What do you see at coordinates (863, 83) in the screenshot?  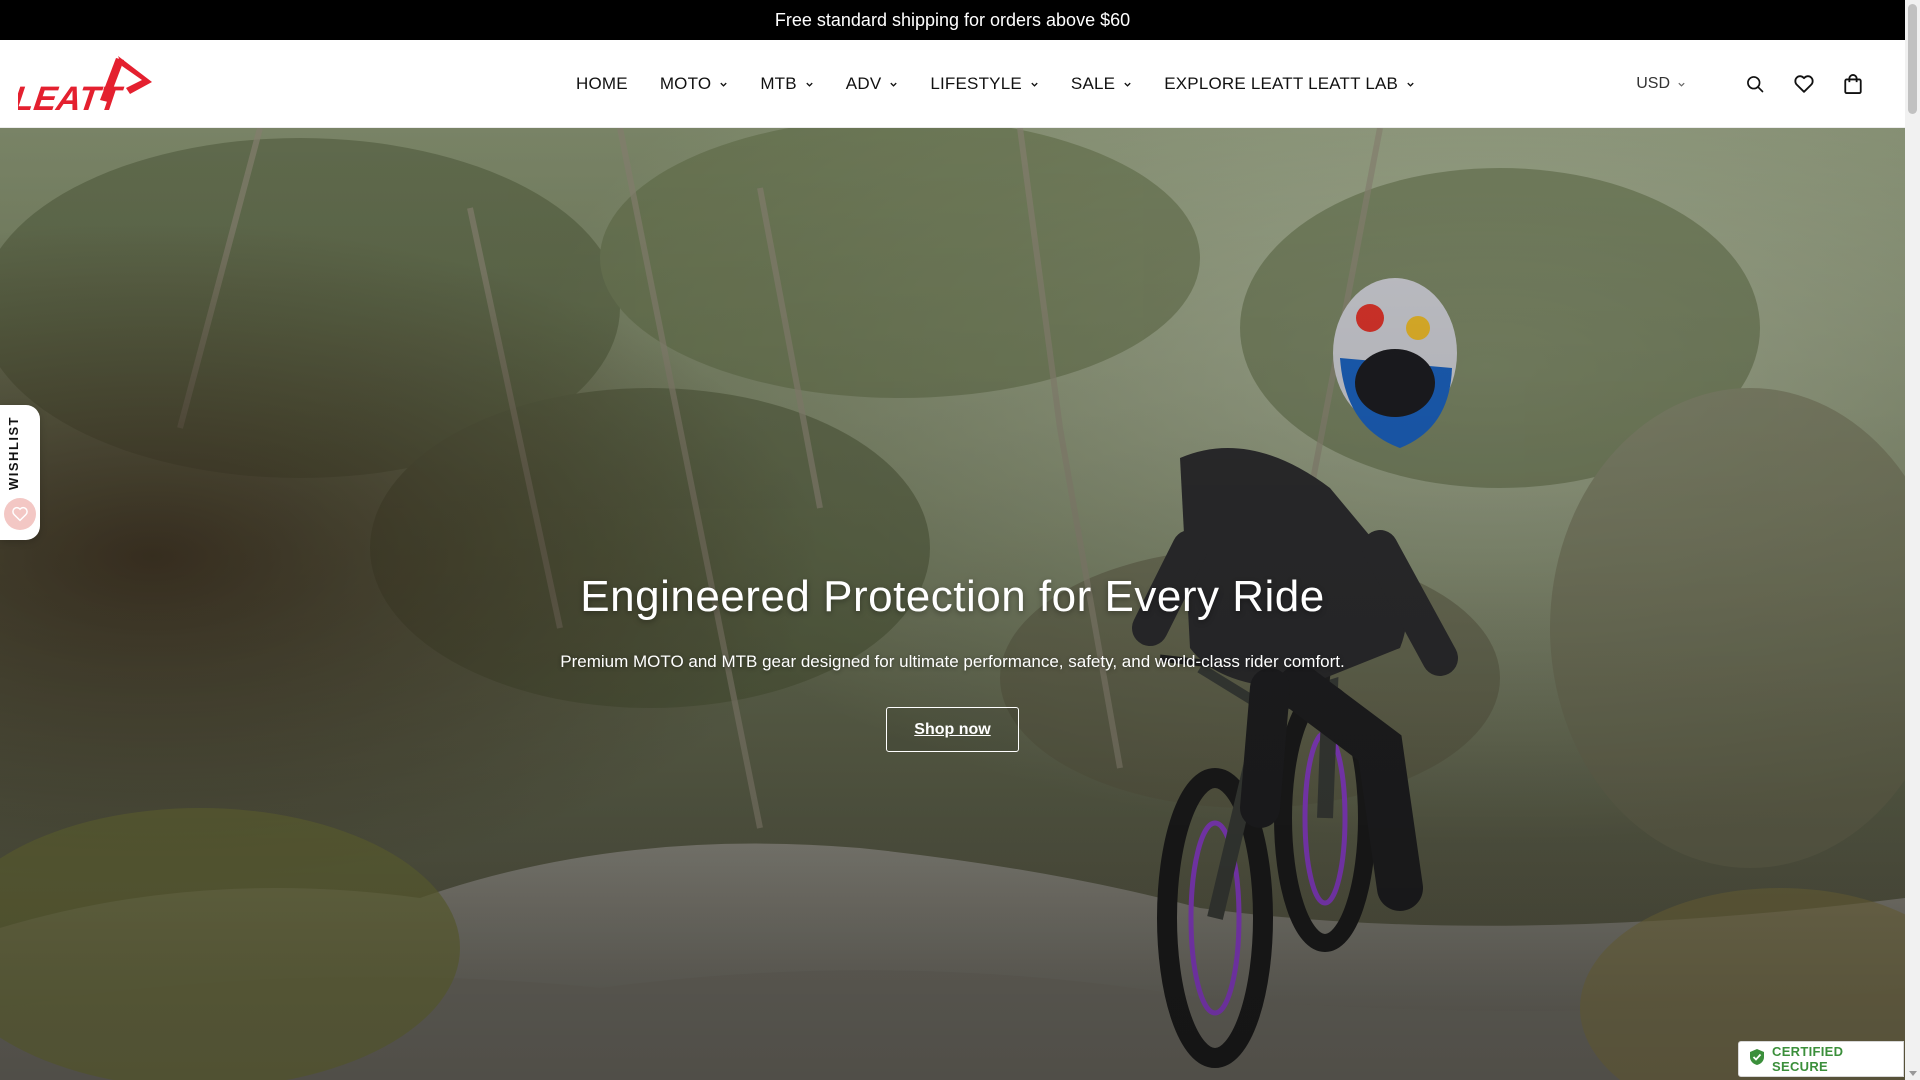 I see `nav-item-label: ADV` at bounding box center [863, 83].